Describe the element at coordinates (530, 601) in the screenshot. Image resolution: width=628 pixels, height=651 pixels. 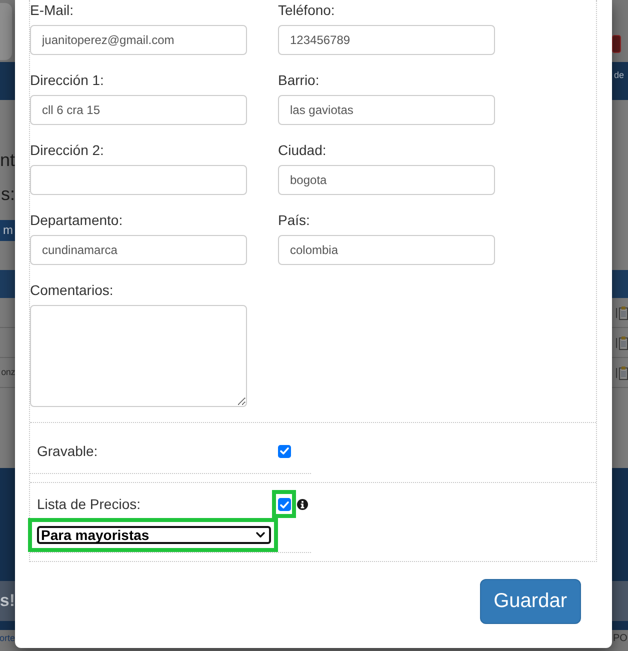
I see `save-button: Guardar` at that location.